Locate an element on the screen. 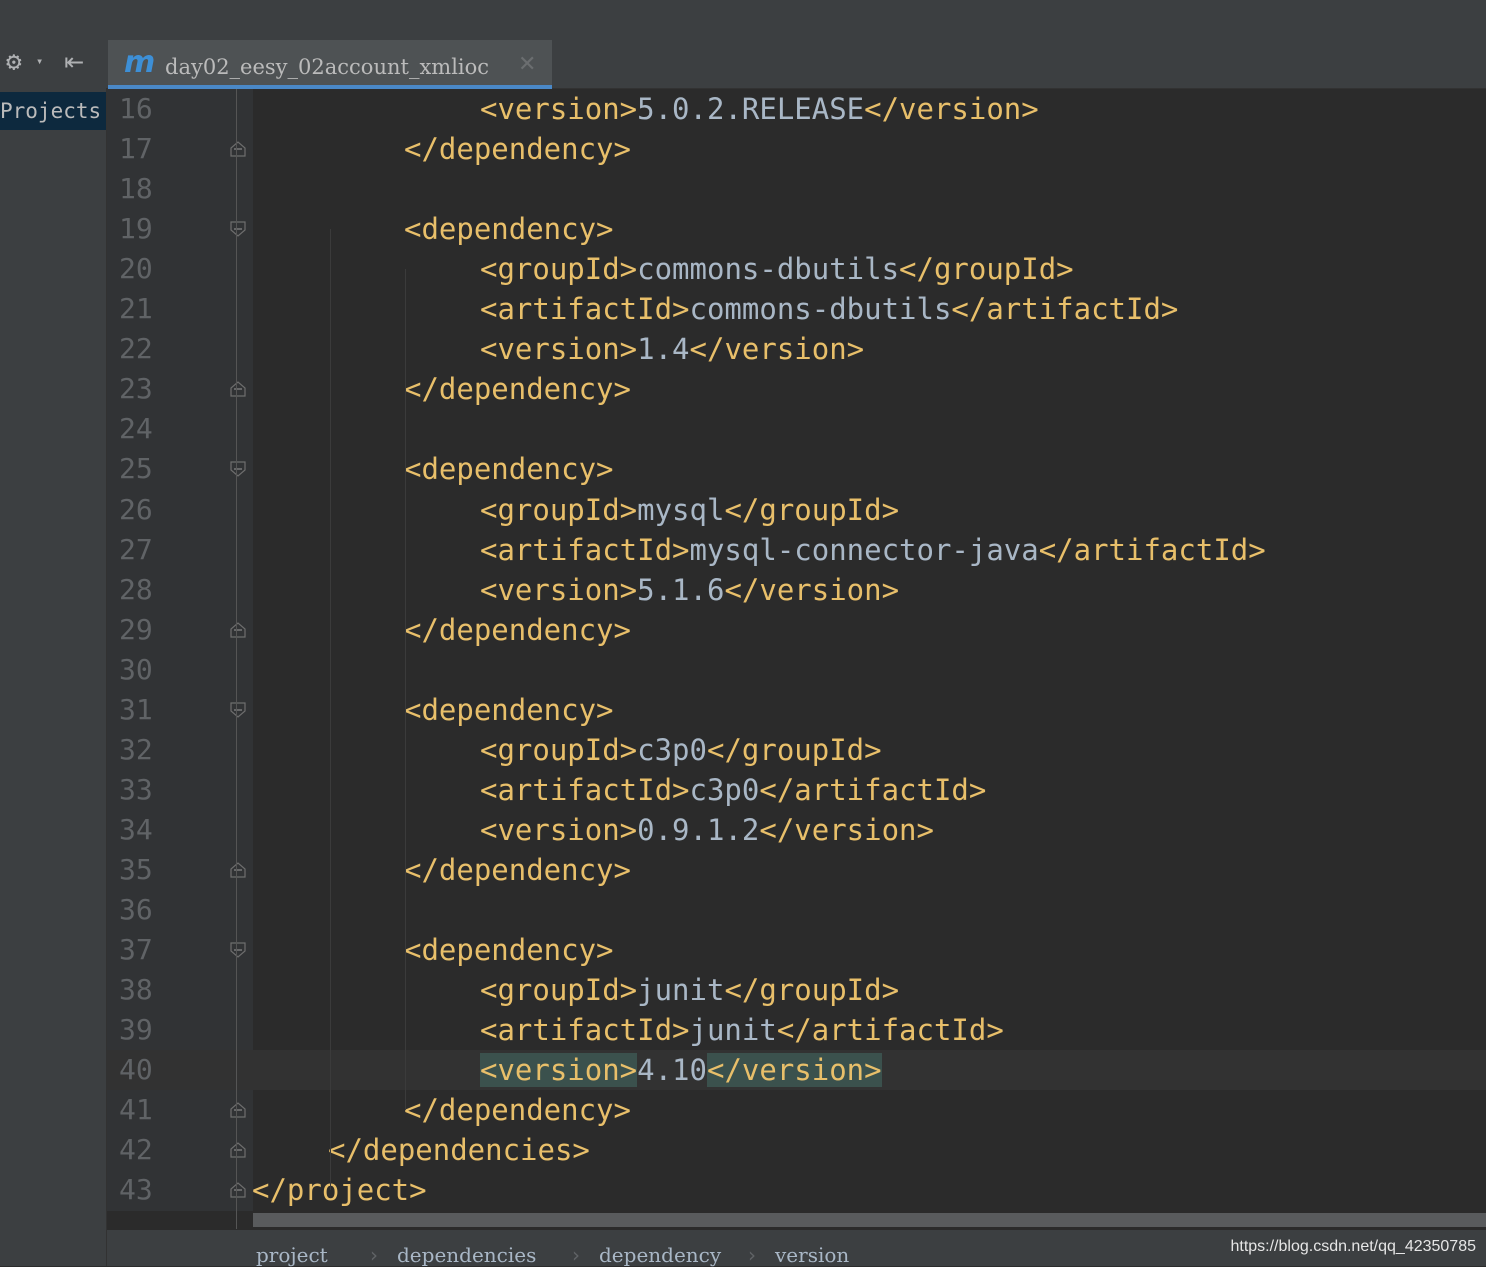 This screenshot has height=1267, width=1486. code-line: 38 <groupId>junit</groupId> is located at coordinates (796, 990).